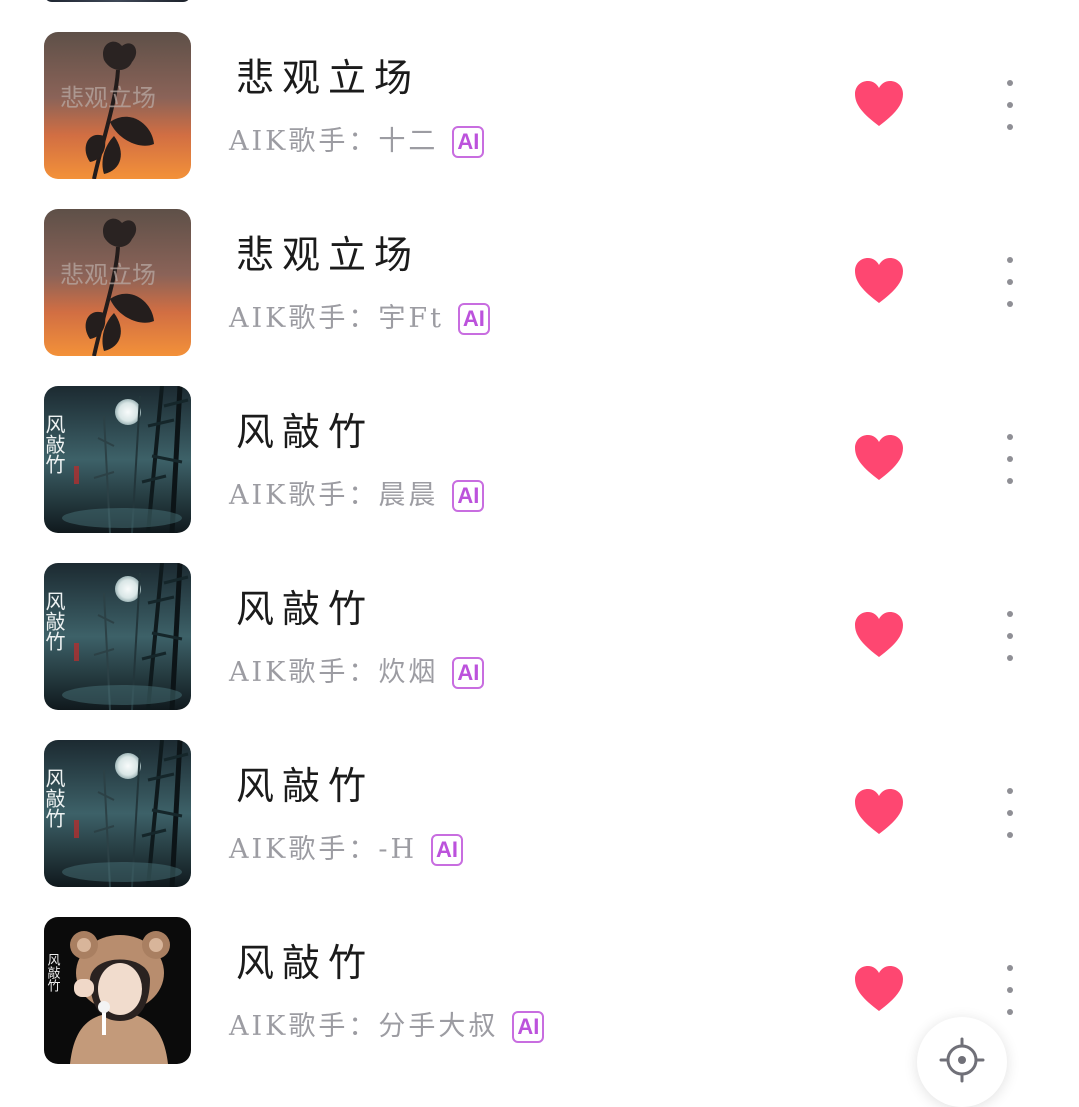  What do you see at coordinates (364, 1026) in the screenshot?
I see `artist-name: AIK歌手：分手大叔` at bounding box center [364, 1026].